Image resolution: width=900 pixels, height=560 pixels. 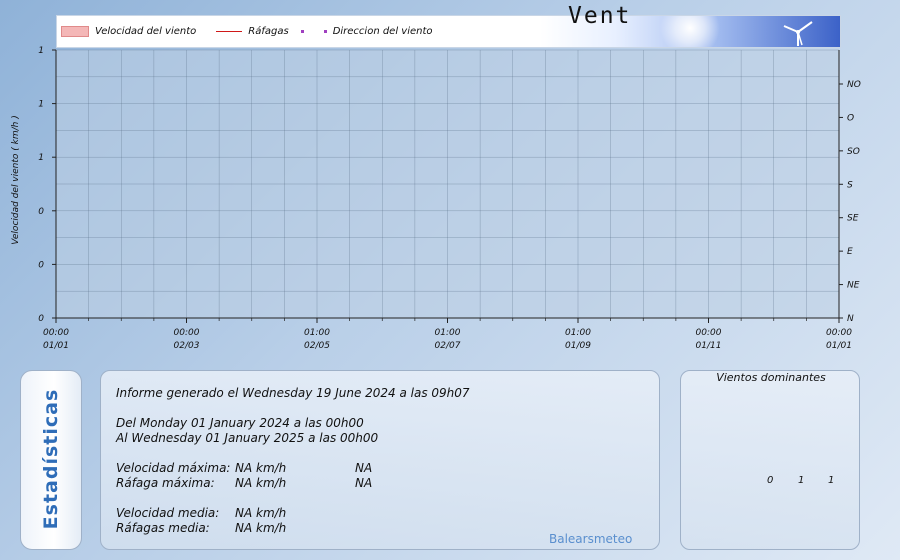 I want to click on stats-tab-label: Estadísticas, so click(x=51, y=459).